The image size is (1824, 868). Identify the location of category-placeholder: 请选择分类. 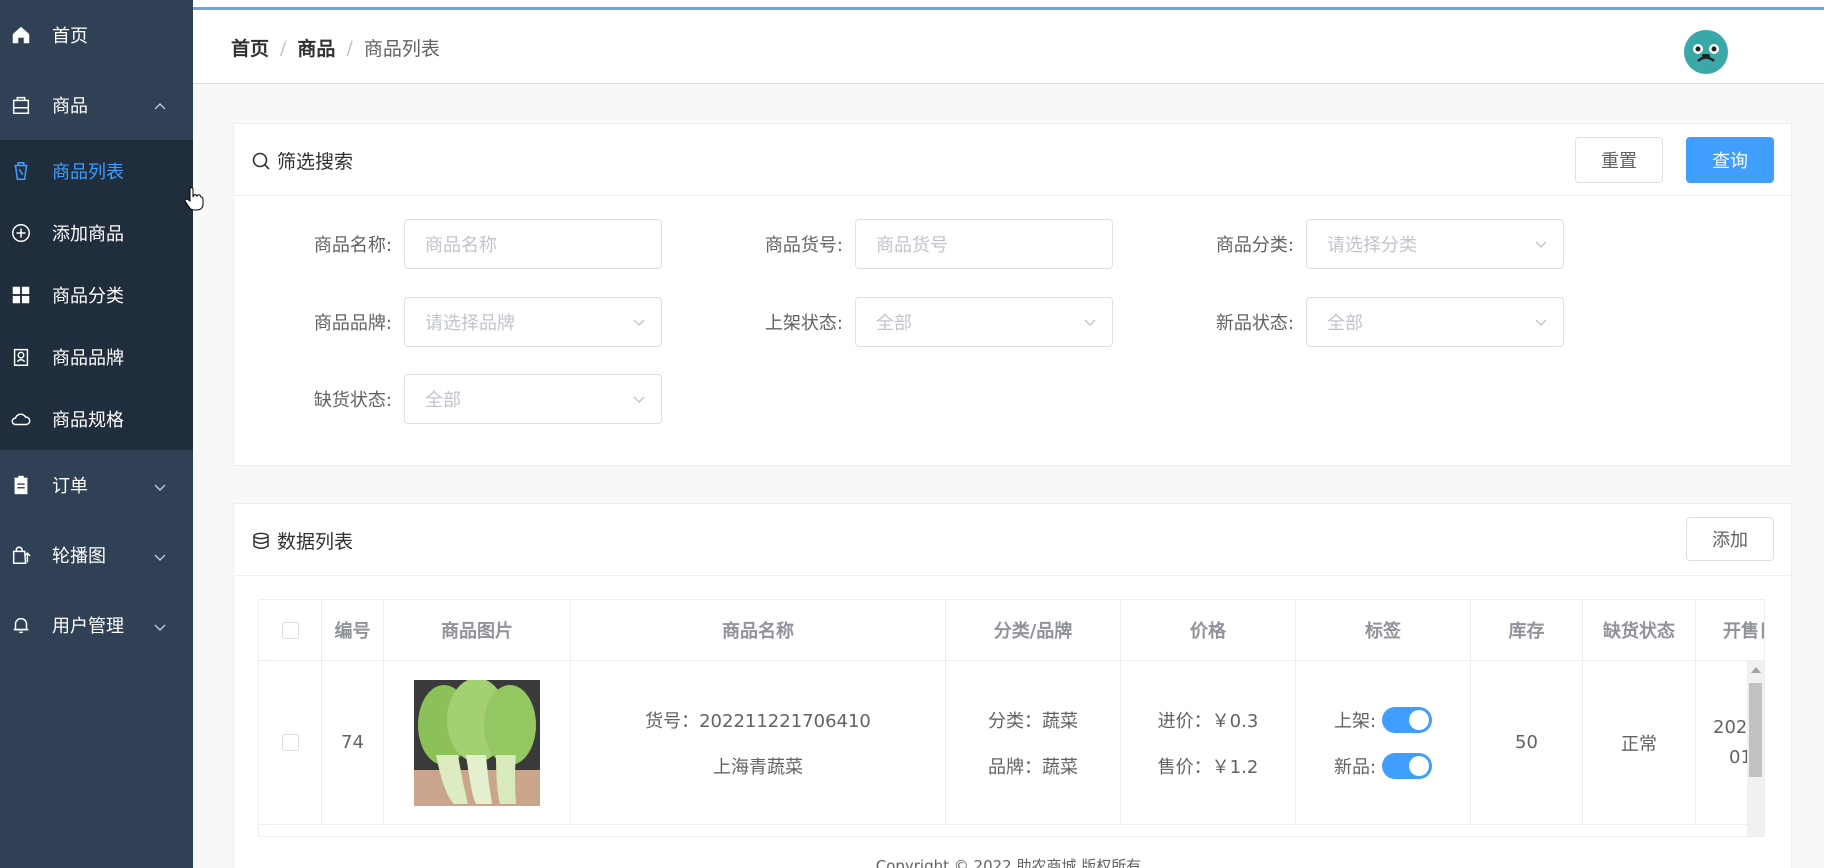
(1372, 245).